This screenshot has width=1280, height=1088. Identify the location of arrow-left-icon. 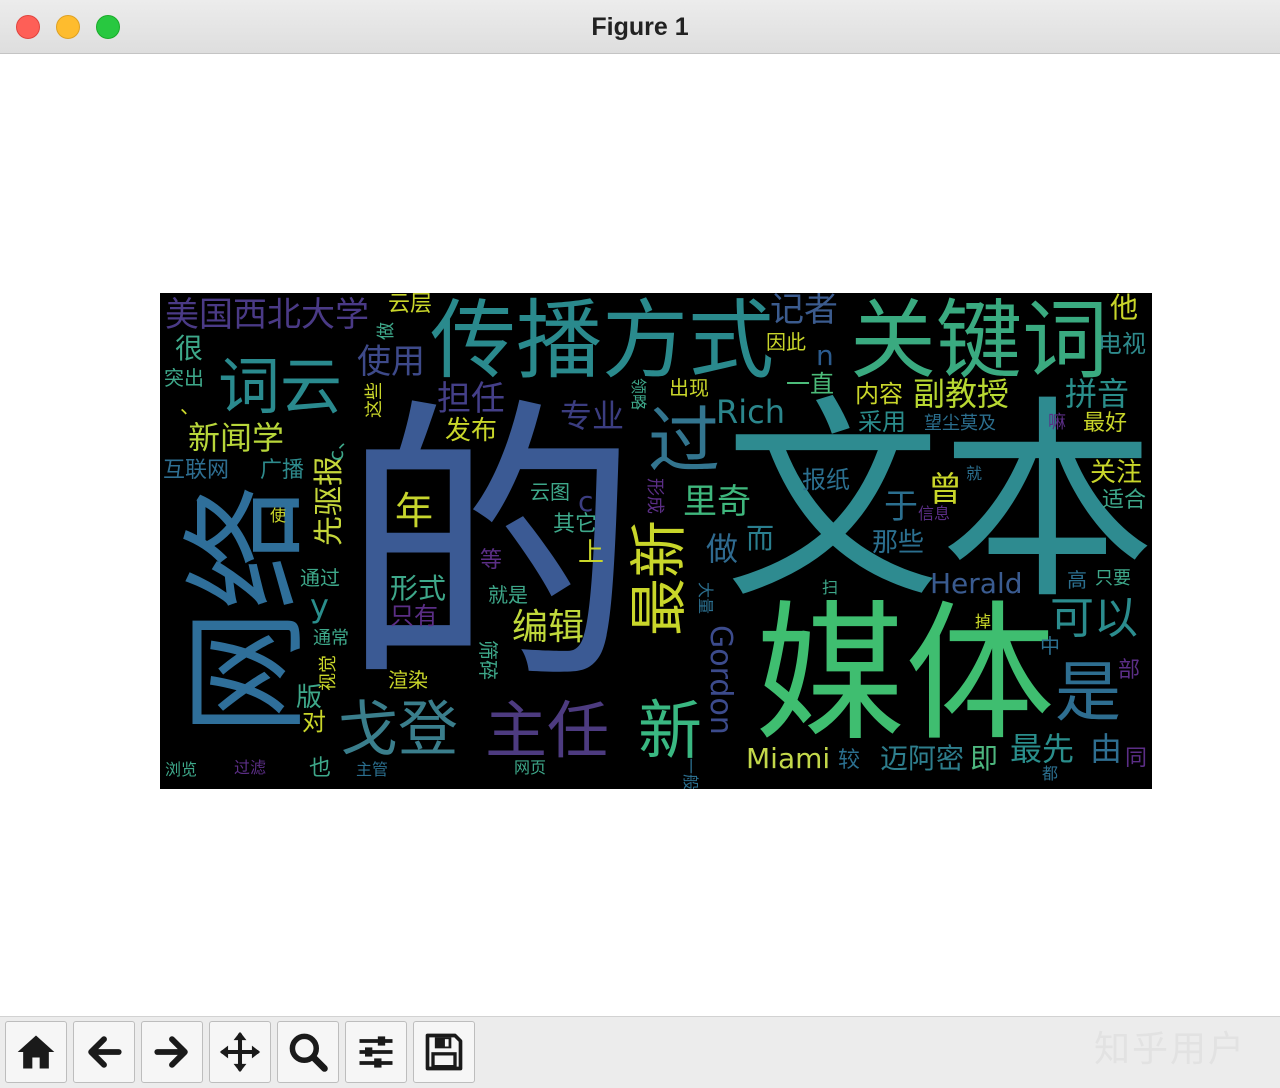
(105, 1052).